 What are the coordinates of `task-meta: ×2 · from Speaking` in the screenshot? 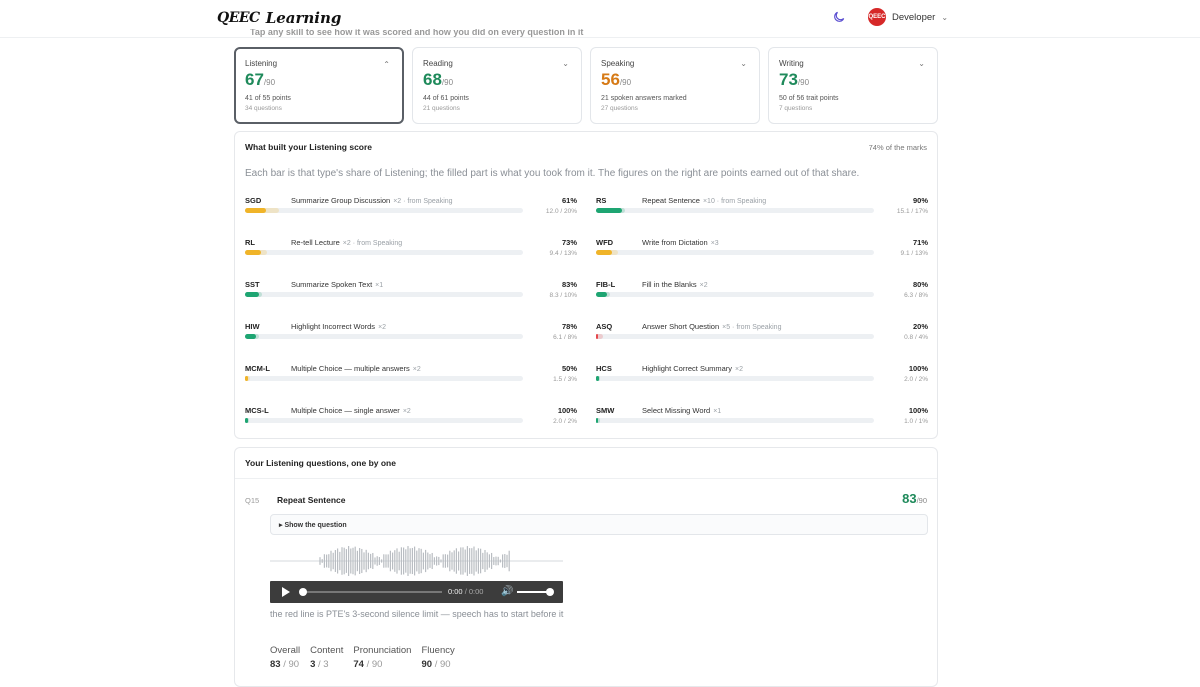 It's located at (423, 201).